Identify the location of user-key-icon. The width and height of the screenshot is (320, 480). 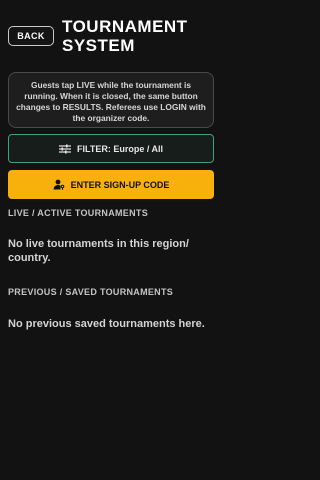
(59, 184).